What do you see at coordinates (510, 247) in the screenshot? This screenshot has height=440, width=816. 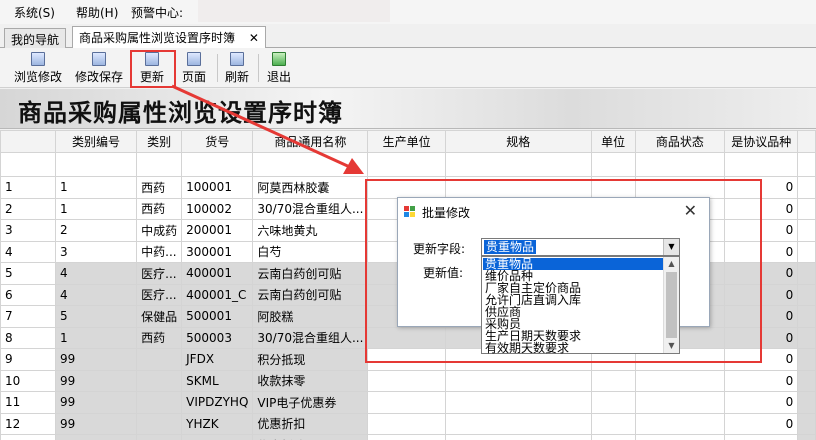 I see `combobox-selected-value: 贵重物品` at bounding box center [510, 247].